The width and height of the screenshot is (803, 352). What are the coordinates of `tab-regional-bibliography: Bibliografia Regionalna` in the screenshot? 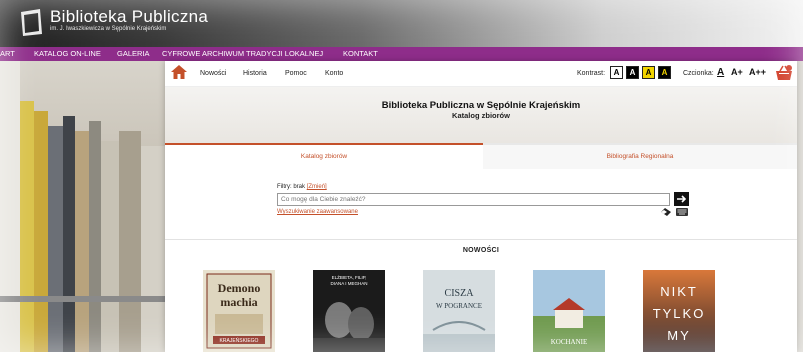 It's located at (640, 156).